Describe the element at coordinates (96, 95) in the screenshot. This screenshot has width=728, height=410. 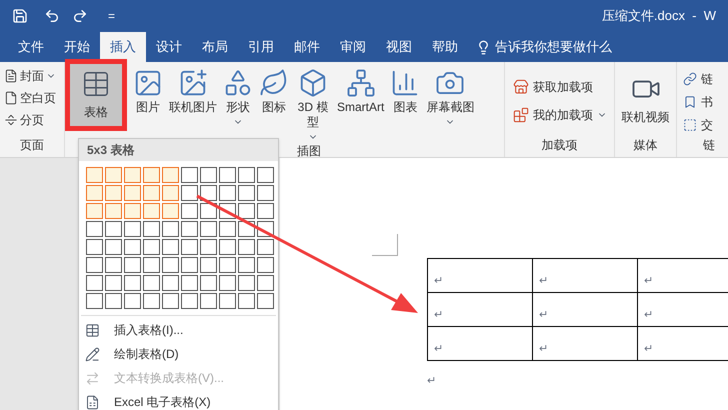
I see `table-button: 表格` at that location.